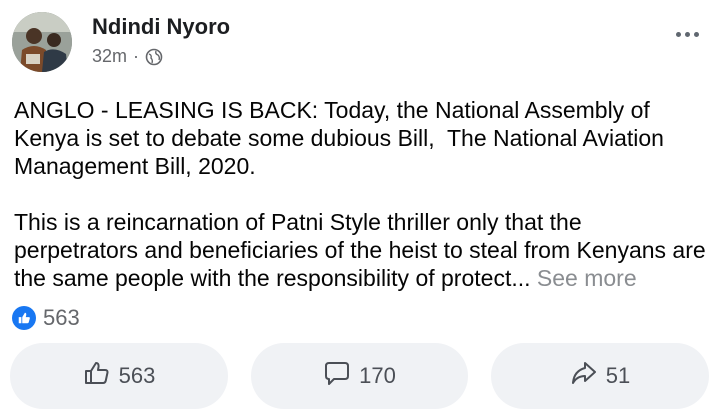 This screenshot has width=720, height=415. What do you see at coordinates (127, 56) in the screenshot?
I see `post-meta: 32m ·` at bounding box center [127, 56].